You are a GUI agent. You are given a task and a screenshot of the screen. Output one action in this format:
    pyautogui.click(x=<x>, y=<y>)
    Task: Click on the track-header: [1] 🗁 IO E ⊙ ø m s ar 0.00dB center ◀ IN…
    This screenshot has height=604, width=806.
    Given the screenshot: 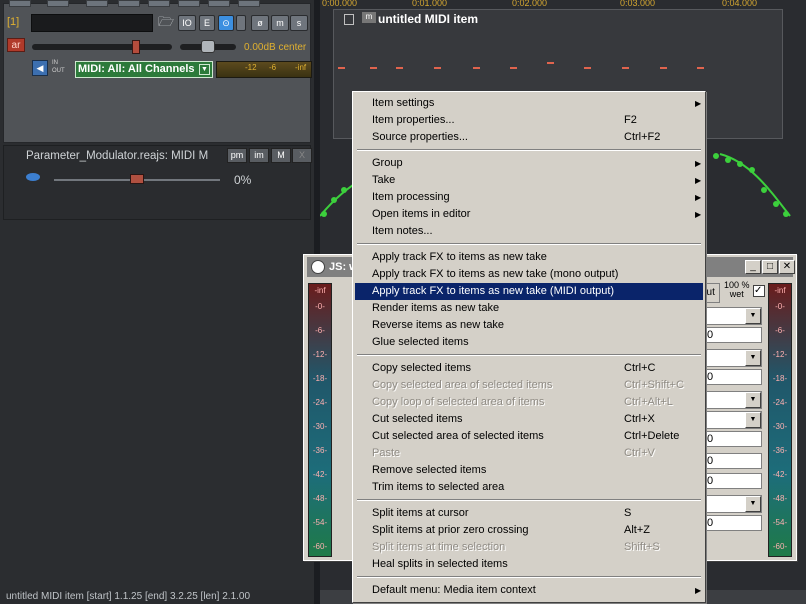 What is the action you would take?
    pyautogui.click(x=157, y=71)
    